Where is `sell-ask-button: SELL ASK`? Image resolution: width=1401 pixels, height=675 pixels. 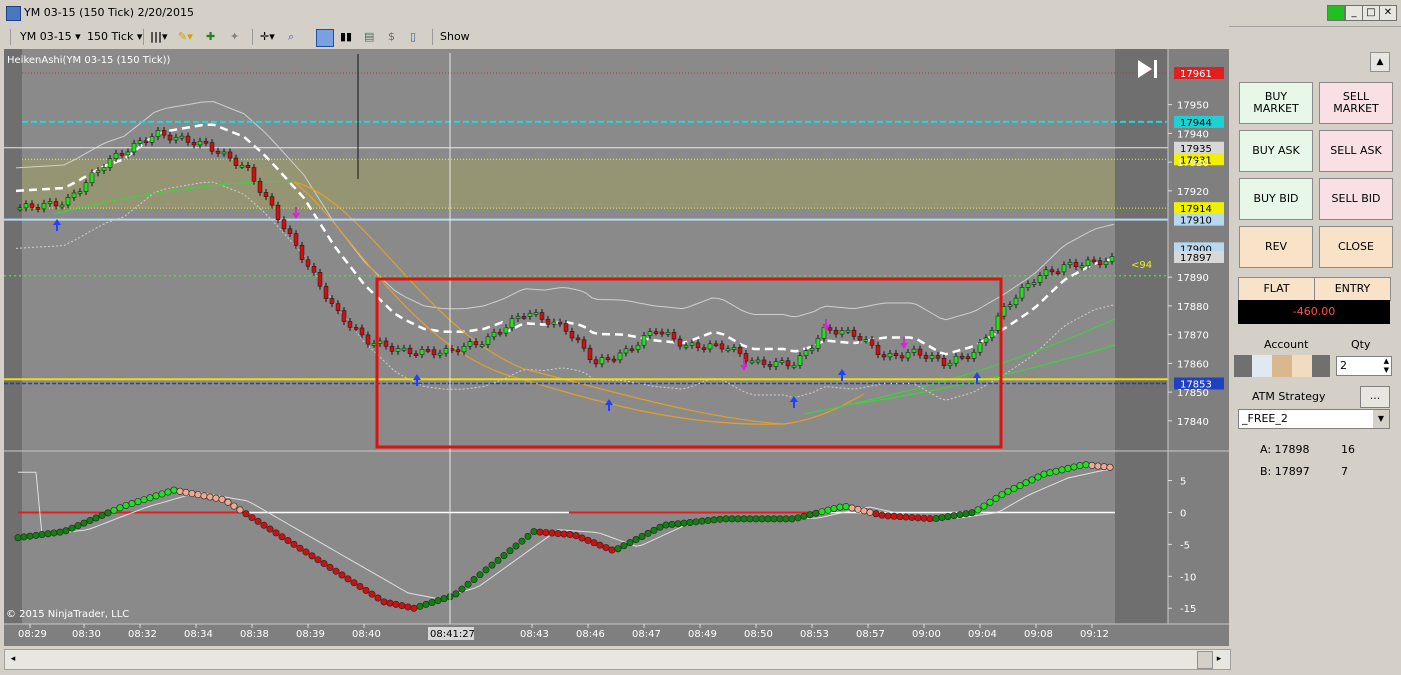 sell-ask-button: SELL ASK is located at coordinates (1356, 151).